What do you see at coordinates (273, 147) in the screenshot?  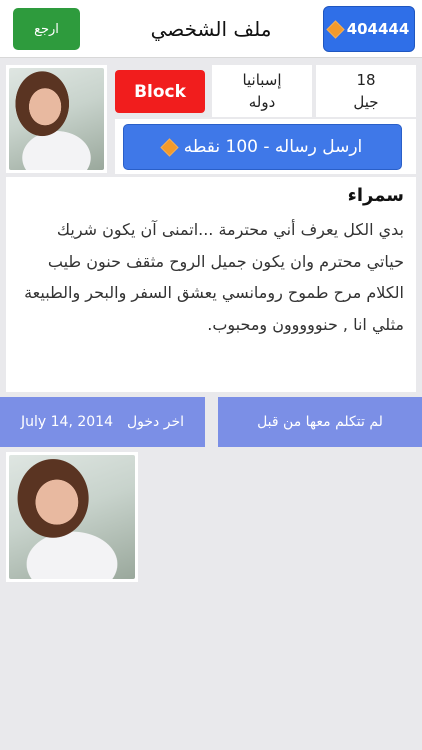 I see `send-message-label: ارسل رساله - 100 نقطه` at bounding box center [273, 147].